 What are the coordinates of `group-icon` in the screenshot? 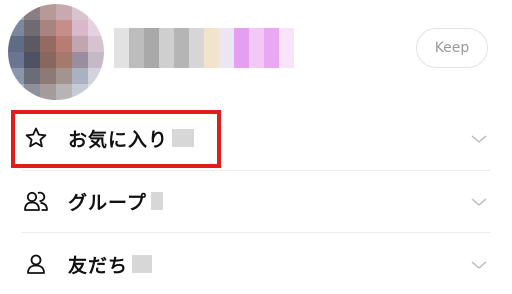 It's located at (36, 201).